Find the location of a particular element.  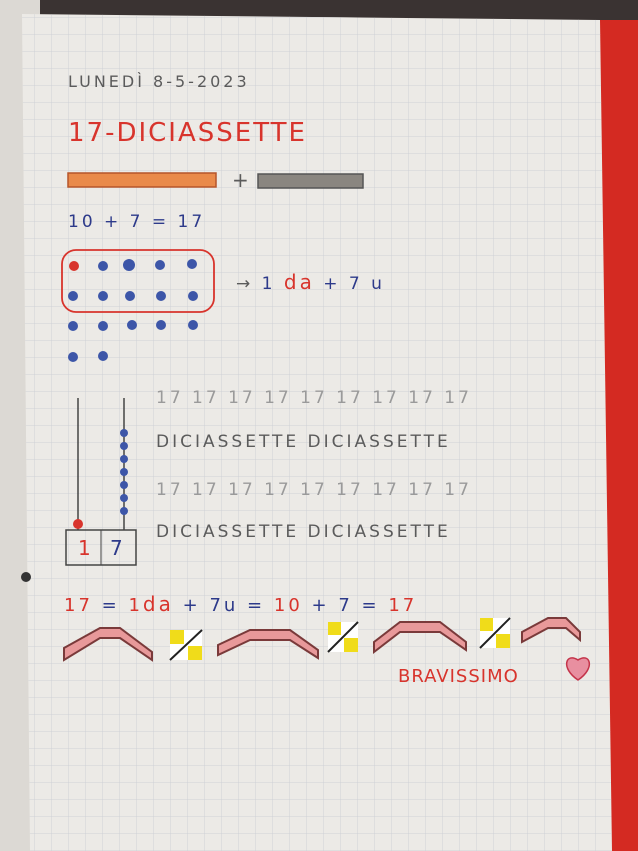

units-part: + 7 u is located at coordinates (354, 284).